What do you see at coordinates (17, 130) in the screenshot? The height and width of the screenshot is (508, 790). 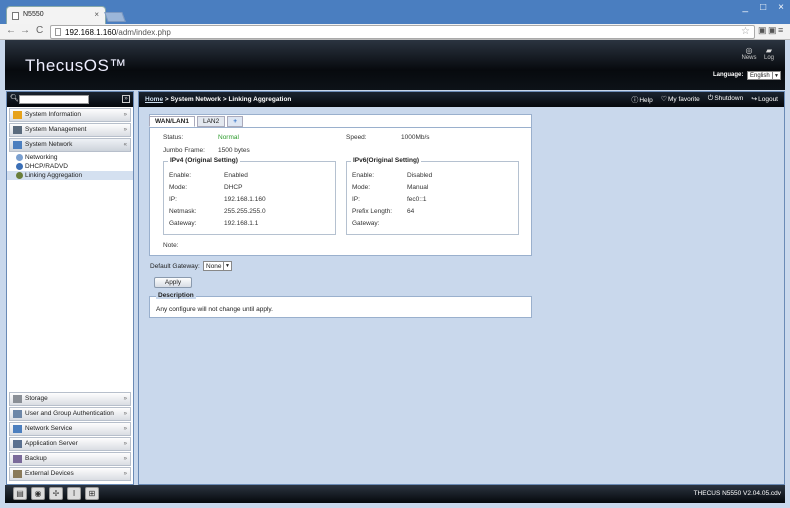 I see `tools-icon` at bounding box center [17, 130].